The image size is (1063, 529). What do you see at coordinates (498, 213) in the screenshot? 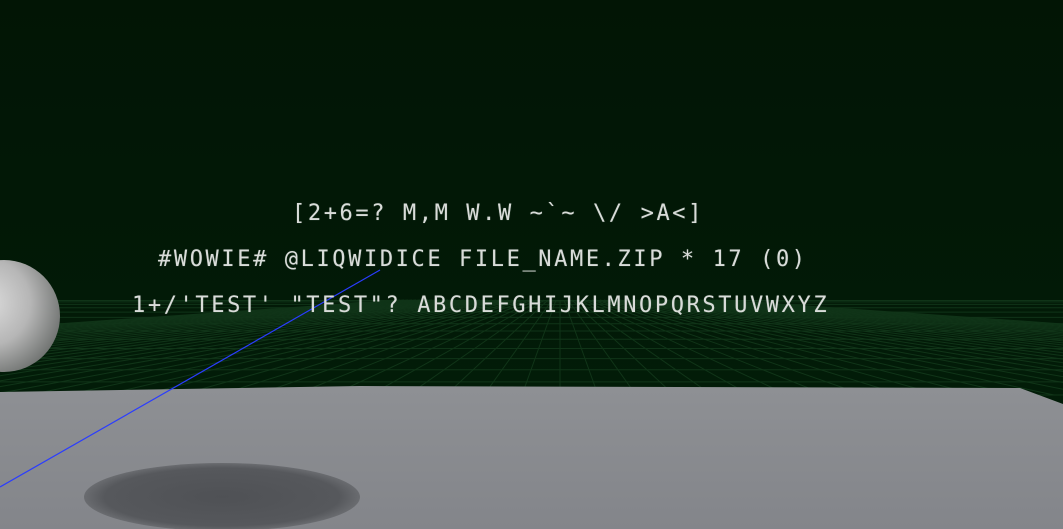
I see `text-line-1: [2+6=? M,M W.W ~`~ \/ >A<]` at bounding box center [498, 213].